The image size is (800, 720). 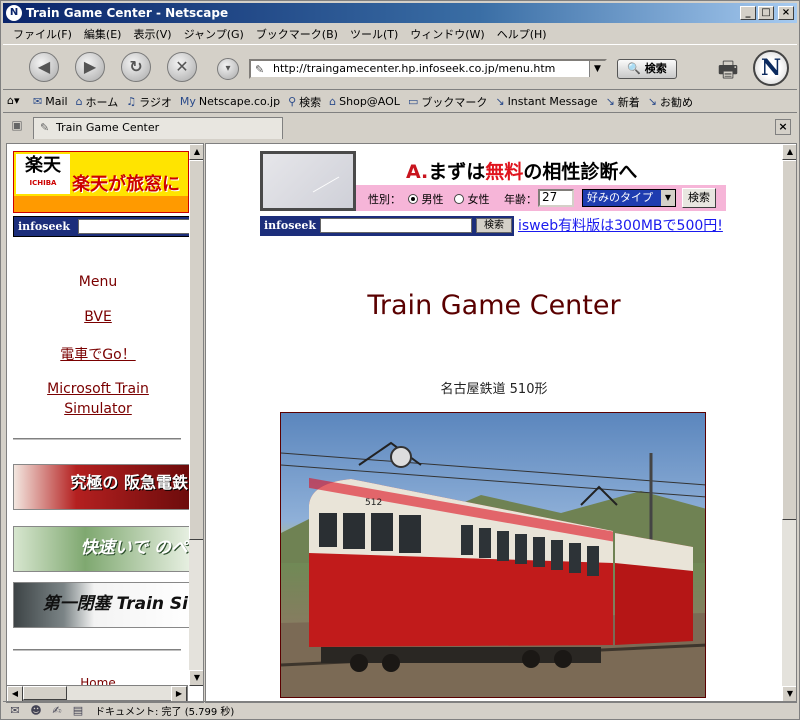 I want to click on rakuten-logo-text: 楽天, so click(x=43, y=165).